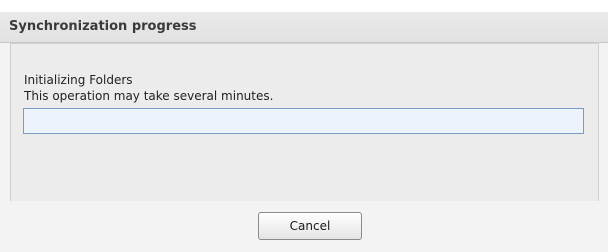 This screenshot has height=252, width=608. What do you see at coordinates (310, 226) in the screenshot?
I see `cancel-button: Cancel` at bounding box center [310, 226].